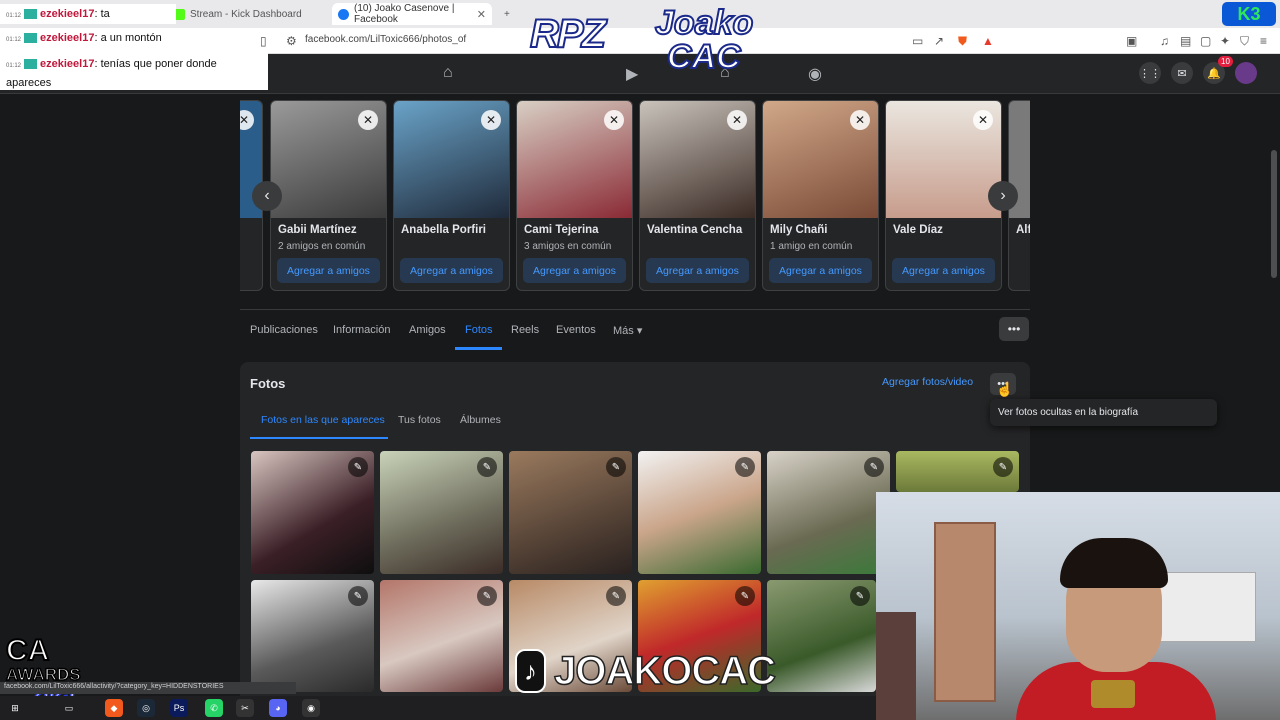 The height and width of the screenshot is (720, 1280). What do you see at coordinates (704, 40) in the screenshot?
I see `stream-logo-right: Joako CAC` at bounding box center [704, 40].